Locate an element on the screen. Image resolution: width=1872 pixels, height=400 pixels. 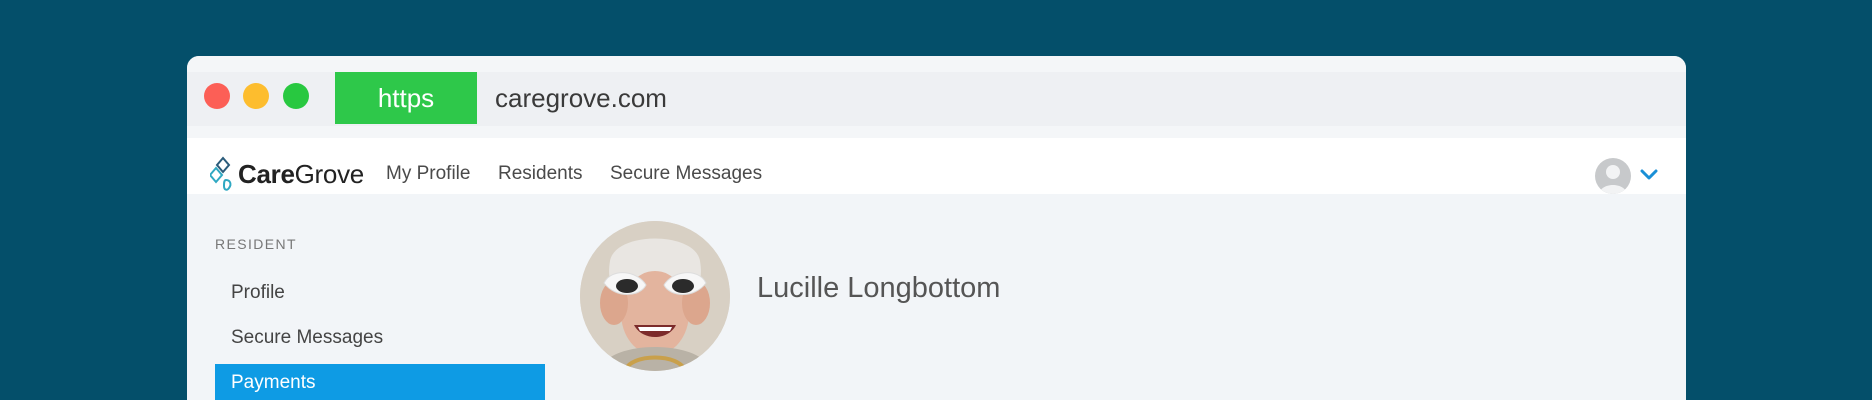
caregrove-logo-icon is located at coordinates (221, 173).